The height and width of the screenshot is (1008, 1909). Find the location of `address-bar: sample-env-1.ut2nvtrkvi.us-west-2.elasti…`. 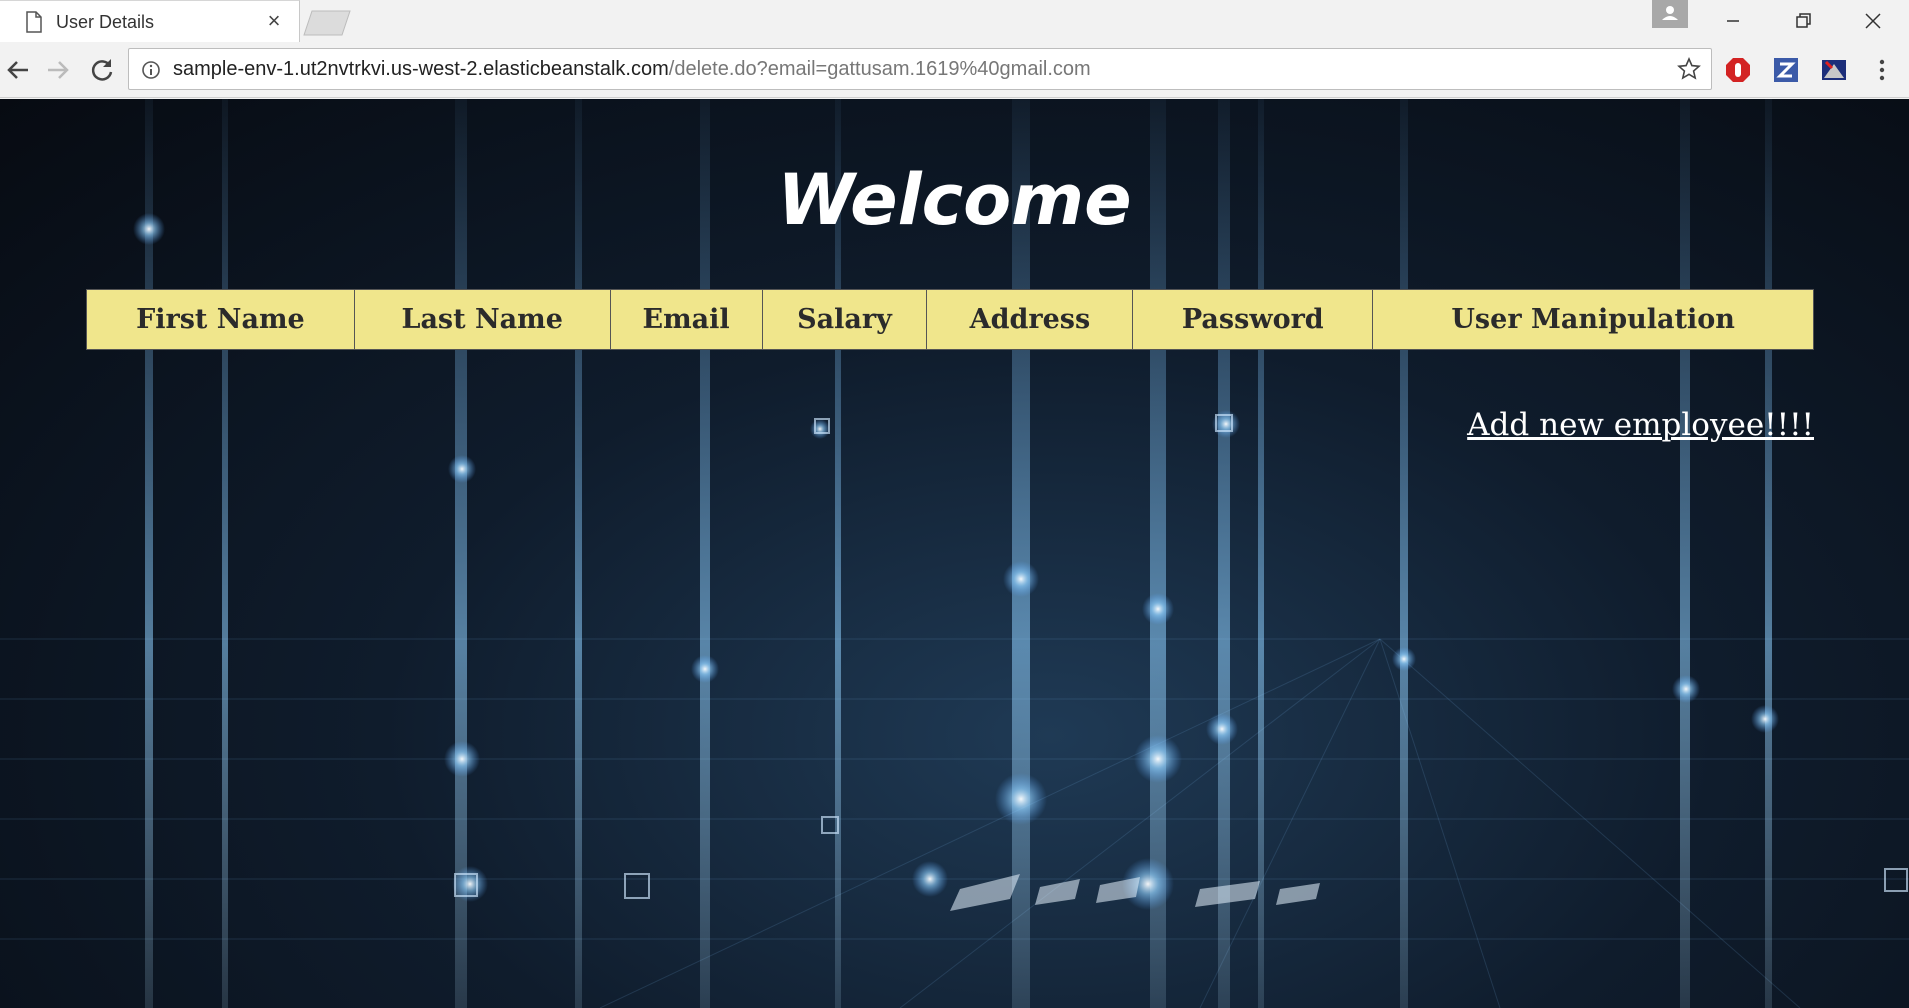

address-bar: sample-env-1.ut2nvtrkvi.us-west-2.elasti… is located at coordinates (920, 69).